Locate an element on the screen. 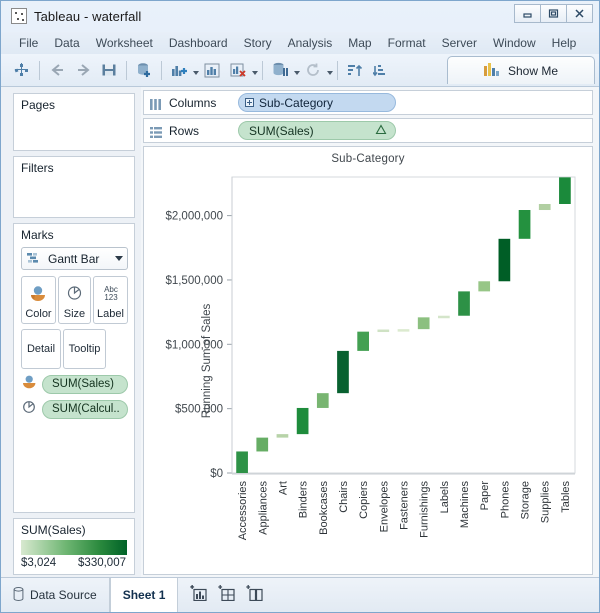 The width and height of the screenshot is (600, 613). x-axis-tick-label: Copiers is located at coordinates (364, 500).